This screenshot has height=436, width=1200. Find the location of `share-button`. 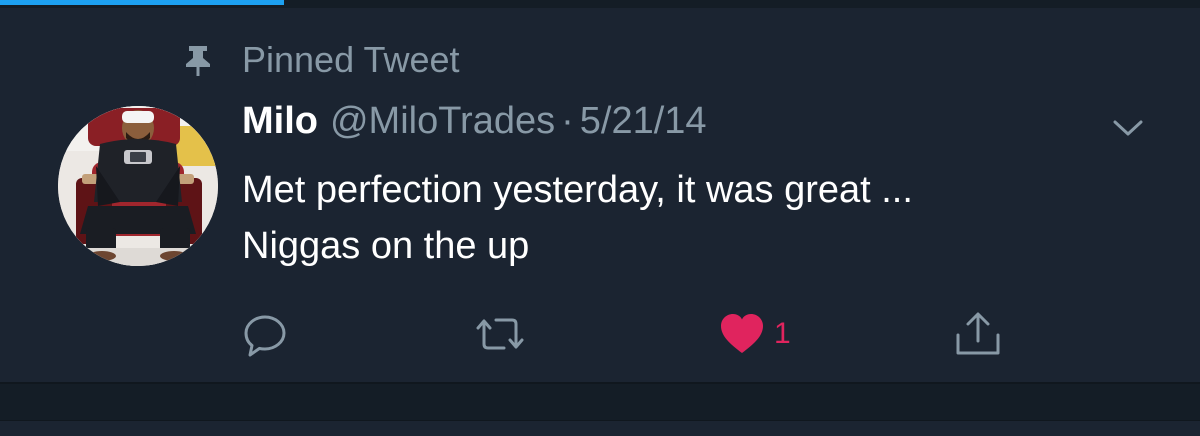

share-button is located at coordinates (978, 334).